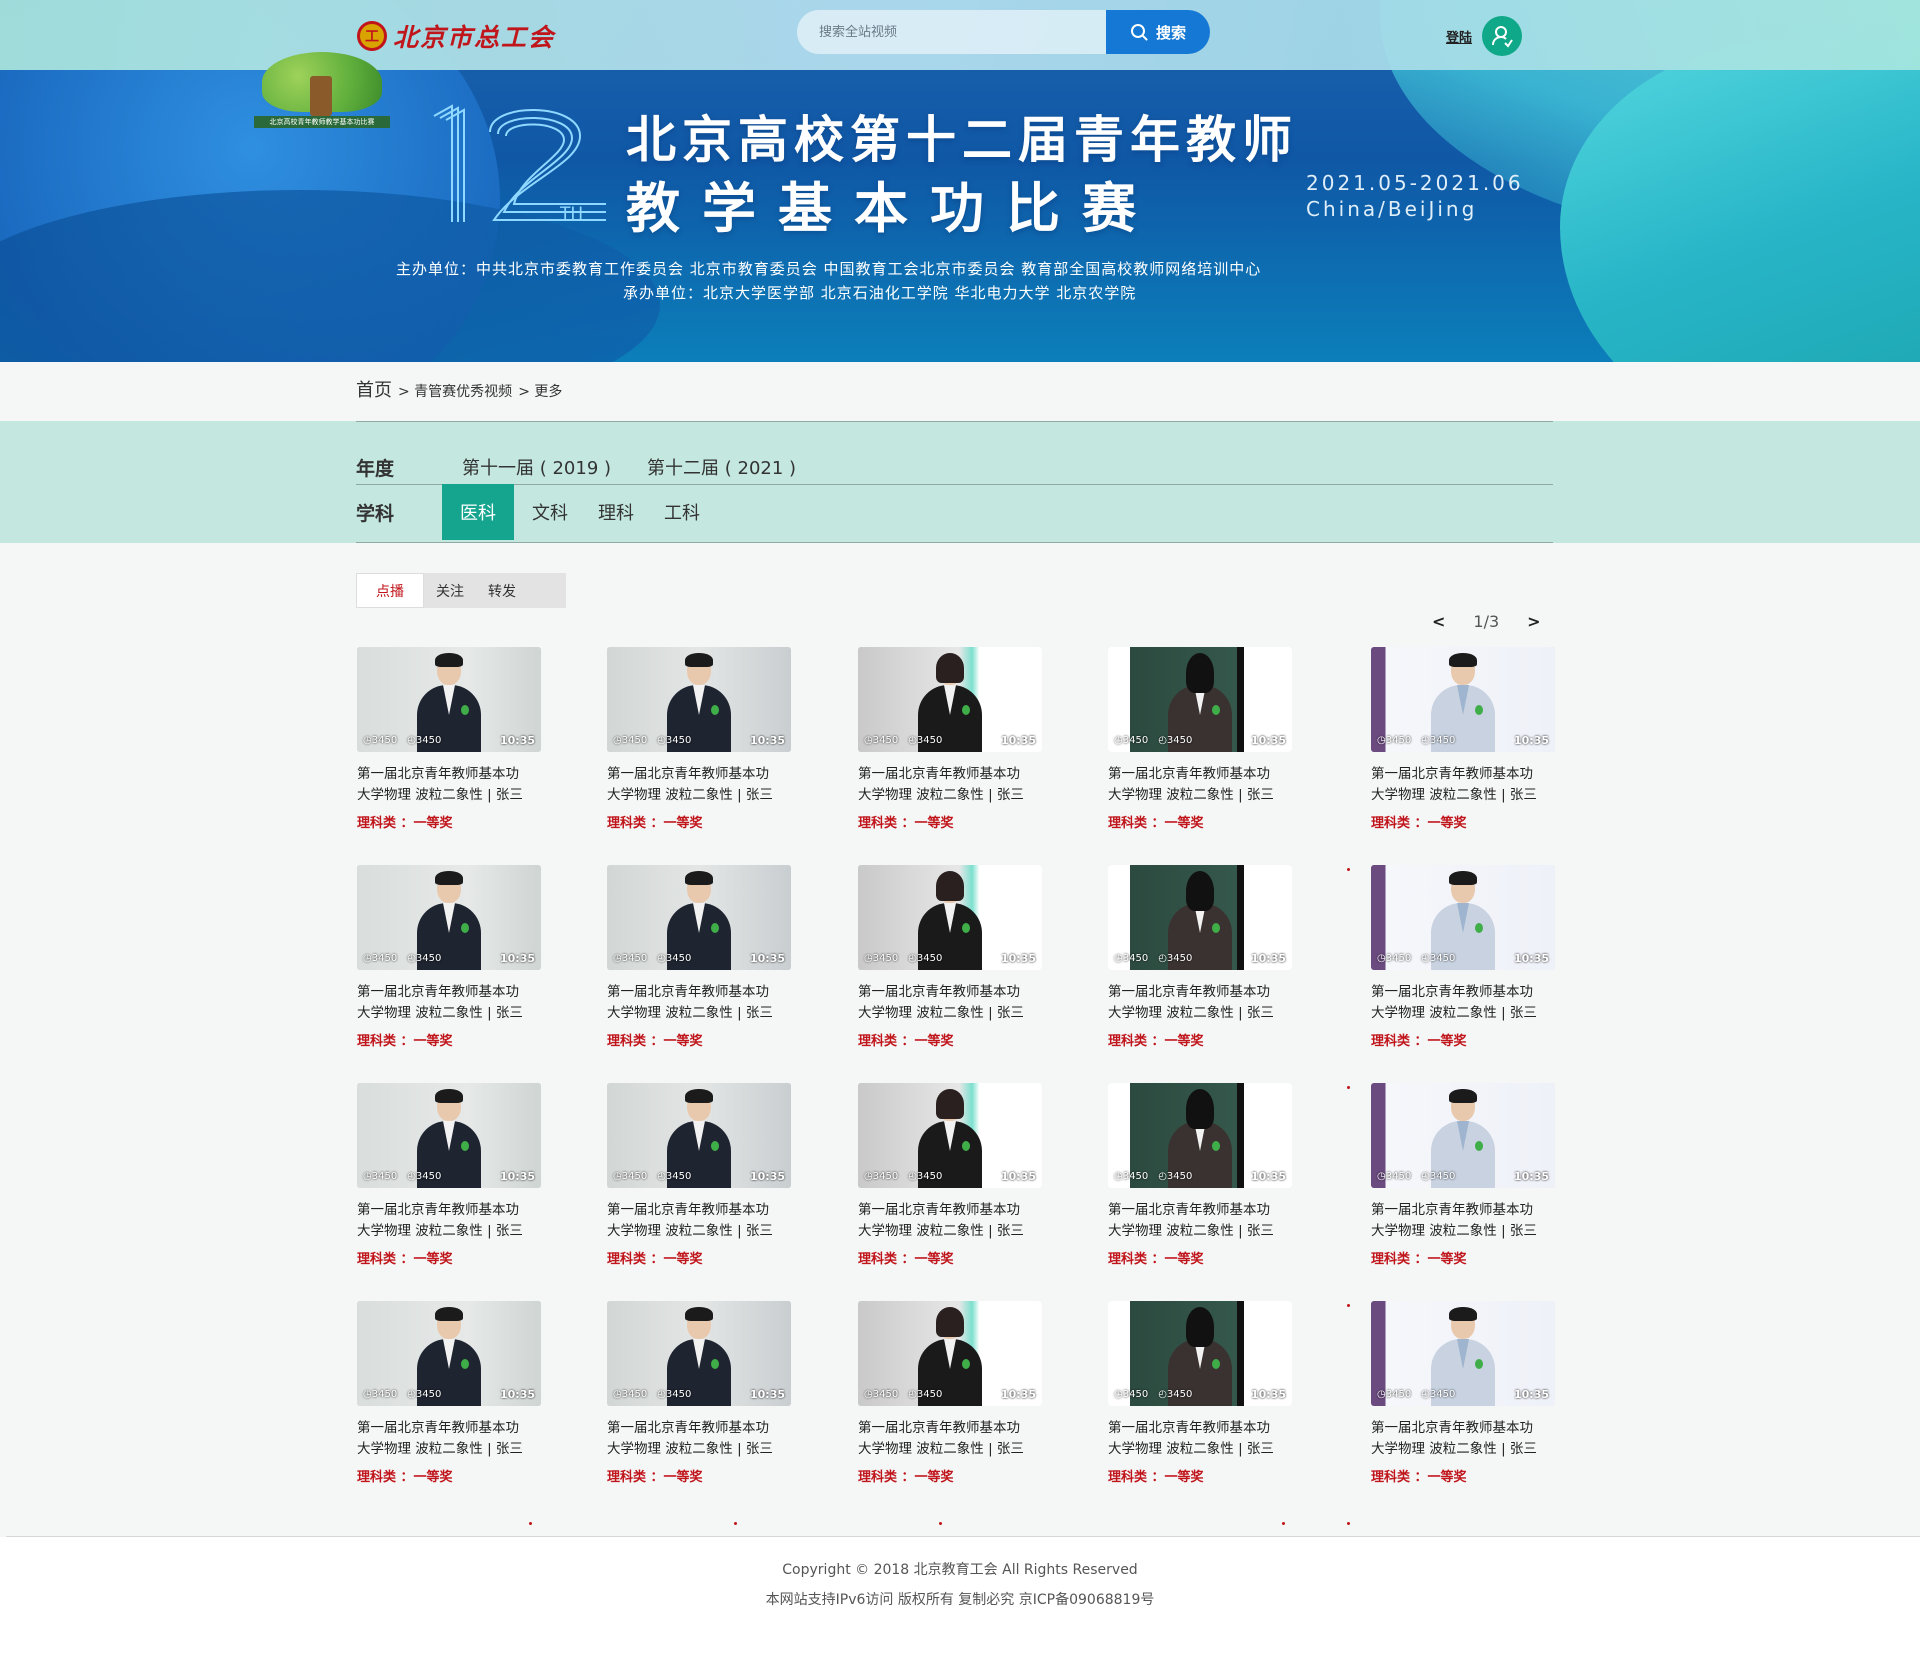  What do you see at coordinates (478, 512) in the screenshot?
I see `subject-option-medicine: 医科` at bounding box center [478, 512].